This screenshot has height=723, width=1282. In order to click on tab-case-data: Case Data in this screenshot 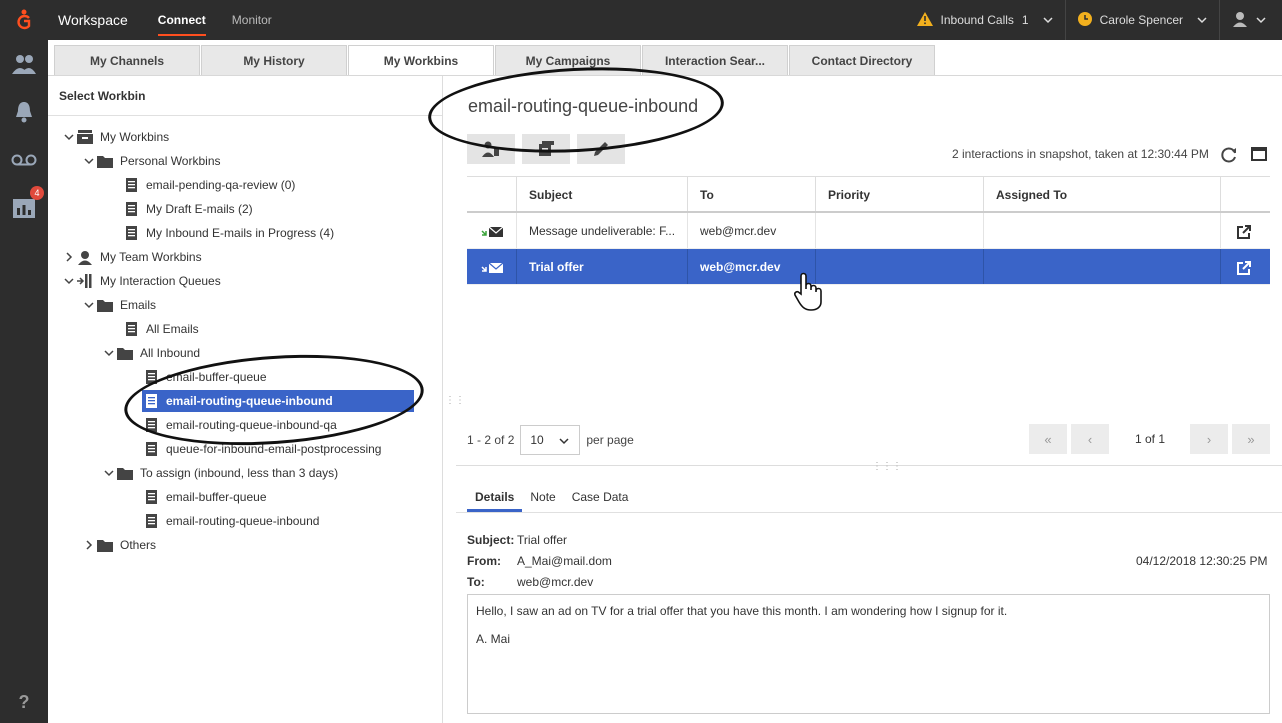, I will do `click(600, 498)`.